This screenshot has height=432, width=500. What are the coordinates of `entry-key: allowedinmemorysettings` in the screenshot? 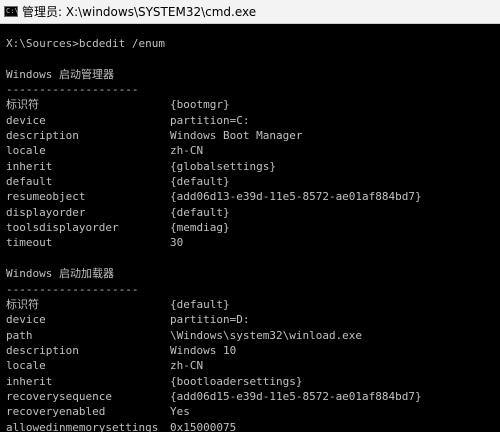 It's located at (82, 426).